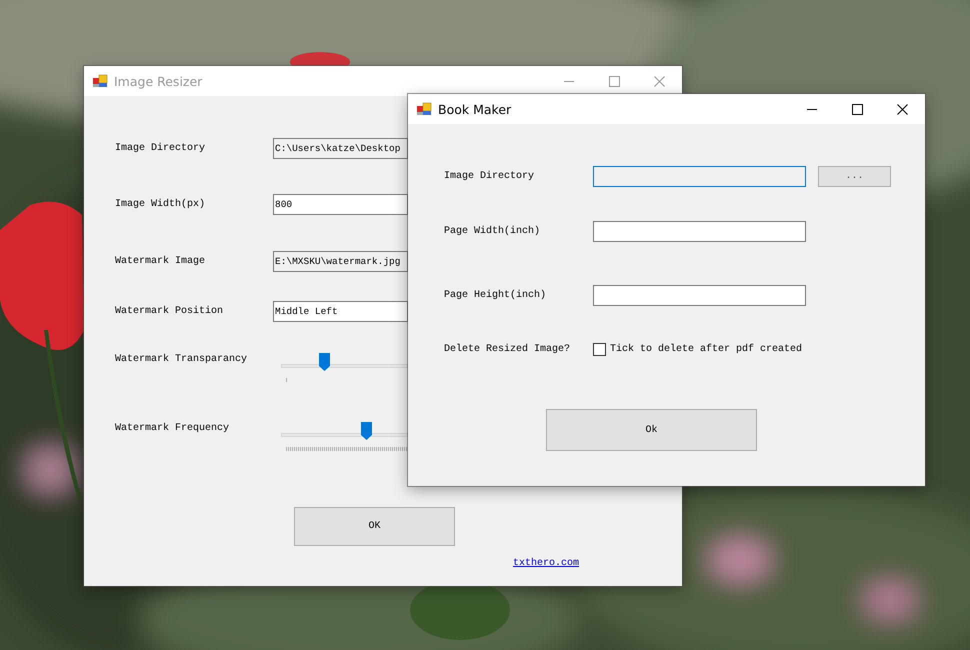 The height and width of the screenshot is (650, 970). I want to click on window-title: Book Maker, so click(475, 109).